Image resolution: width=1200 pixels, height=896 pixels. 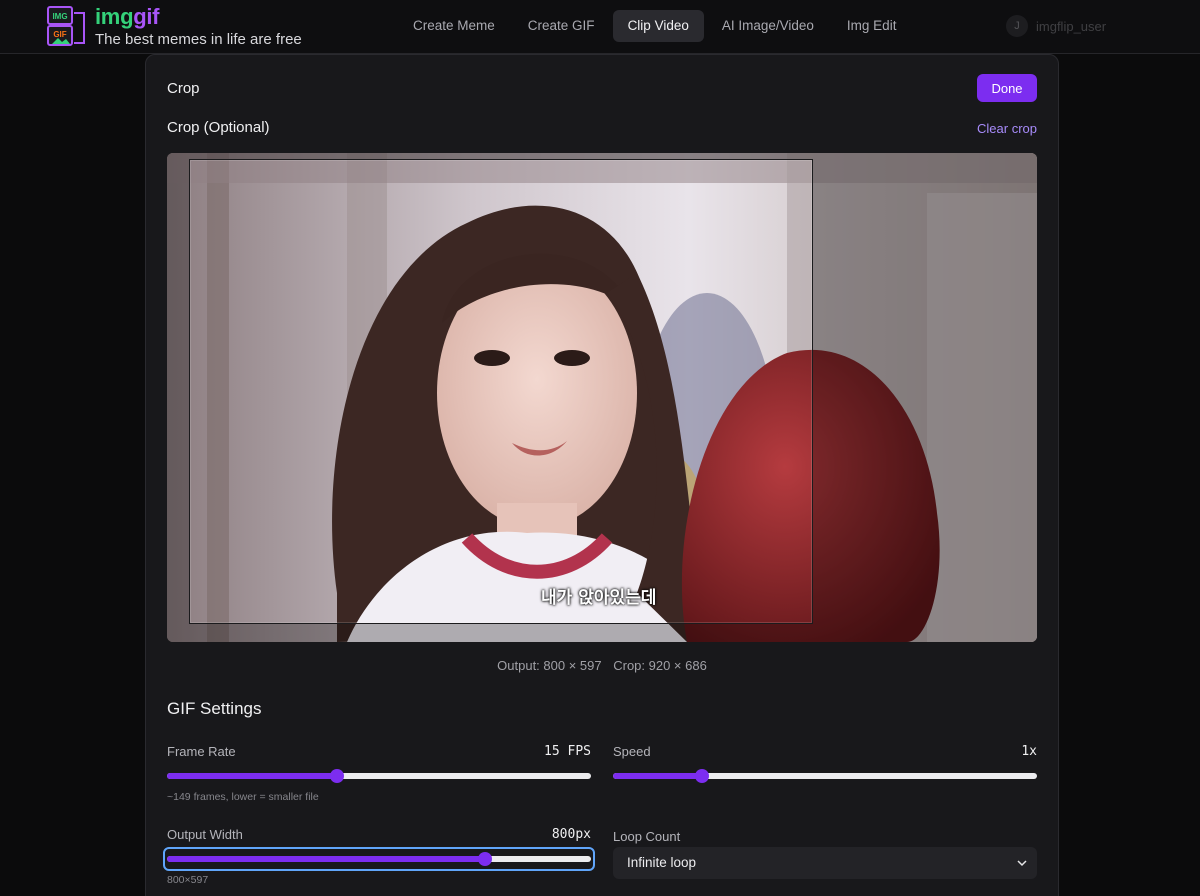 What do you see at coordinates (647, 836) in the screenshot?
I see `loop-count-label: Loop Count` at bounding box center [647, 836].